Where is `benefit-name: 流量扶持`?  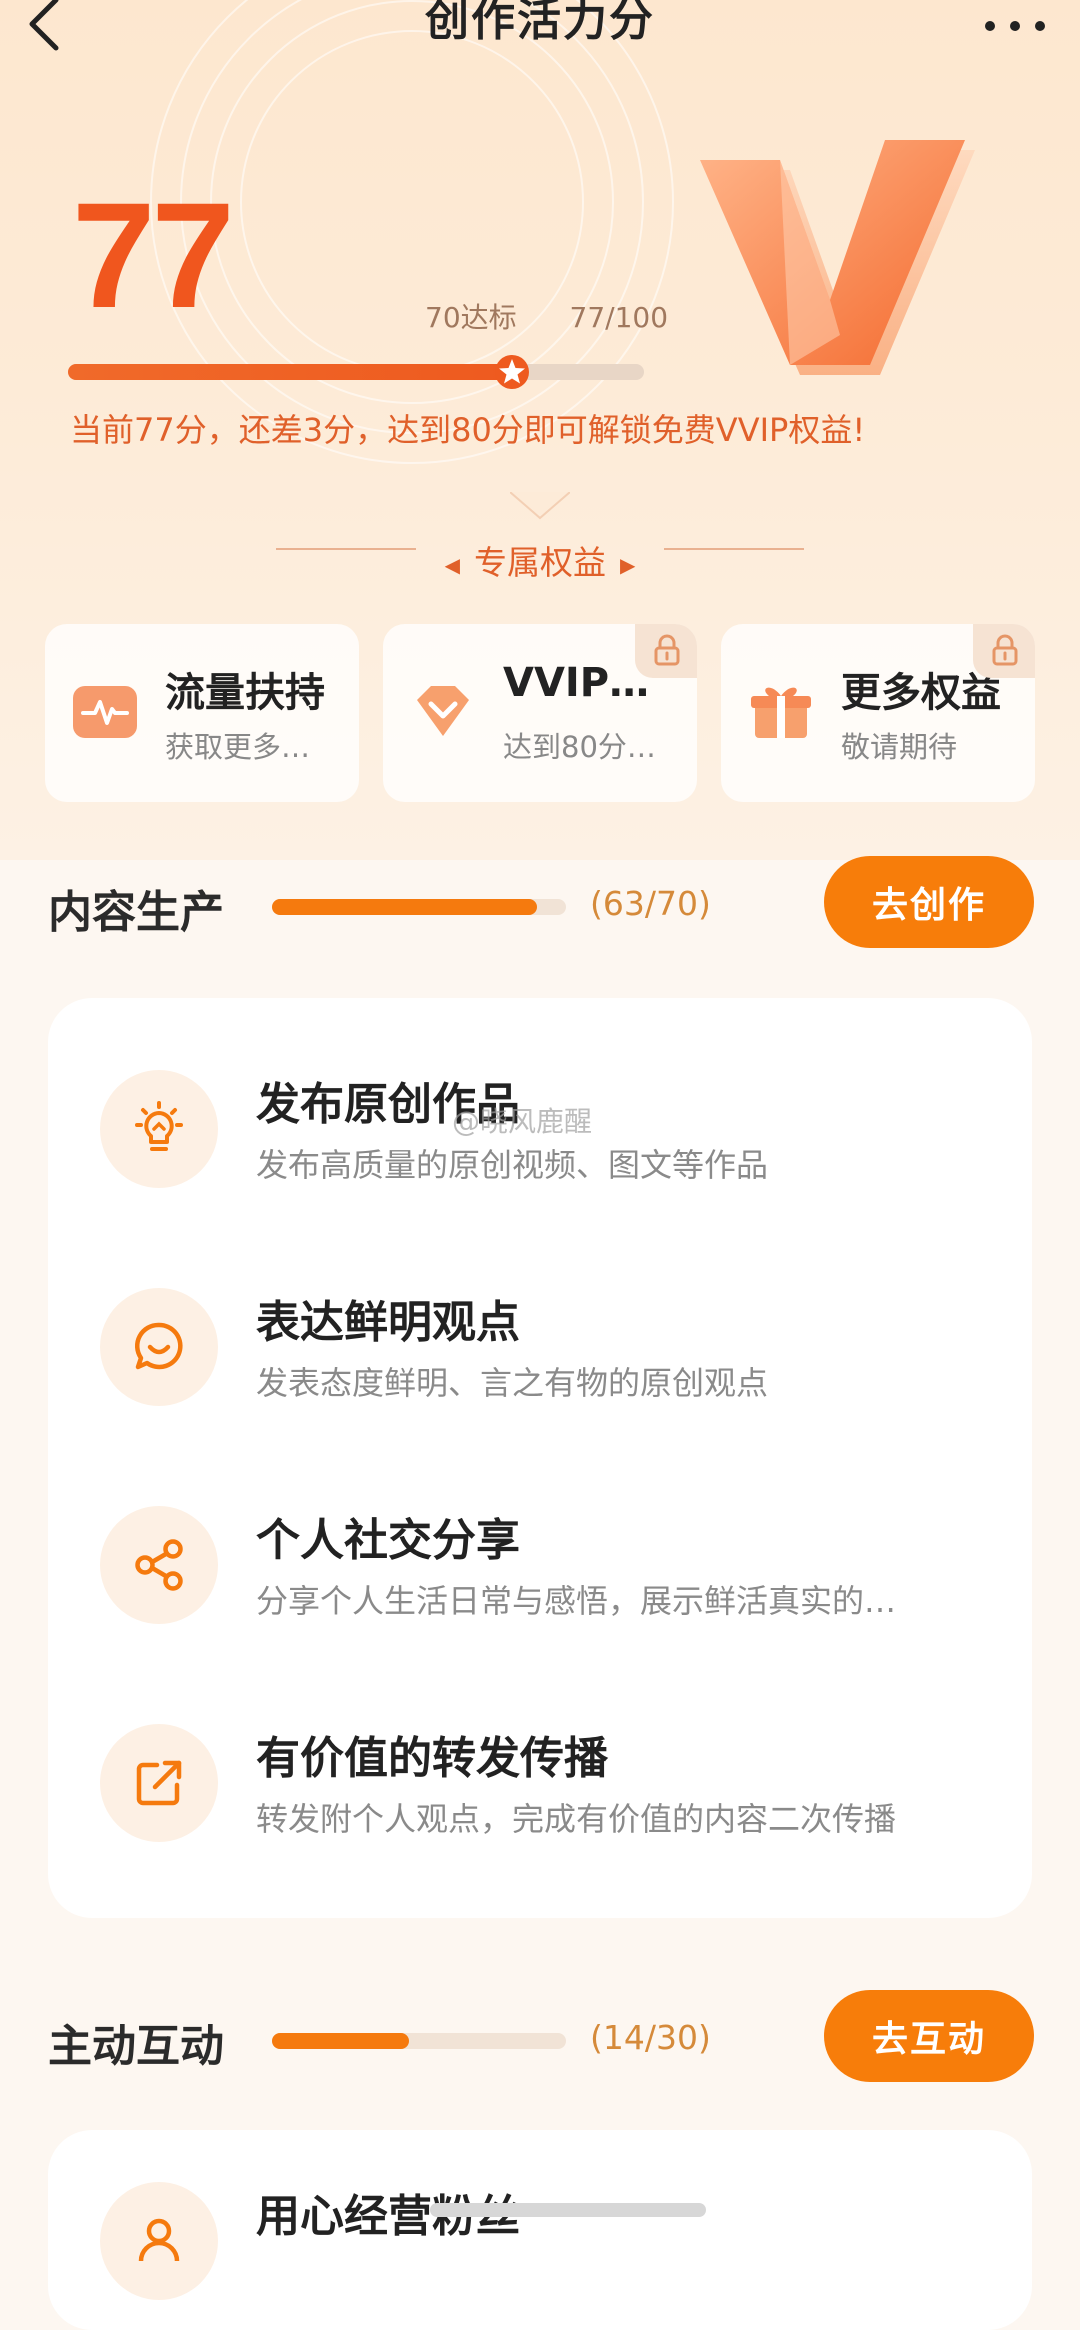 benefit-name: 流量扶持 is located at coordinates (245, 693).